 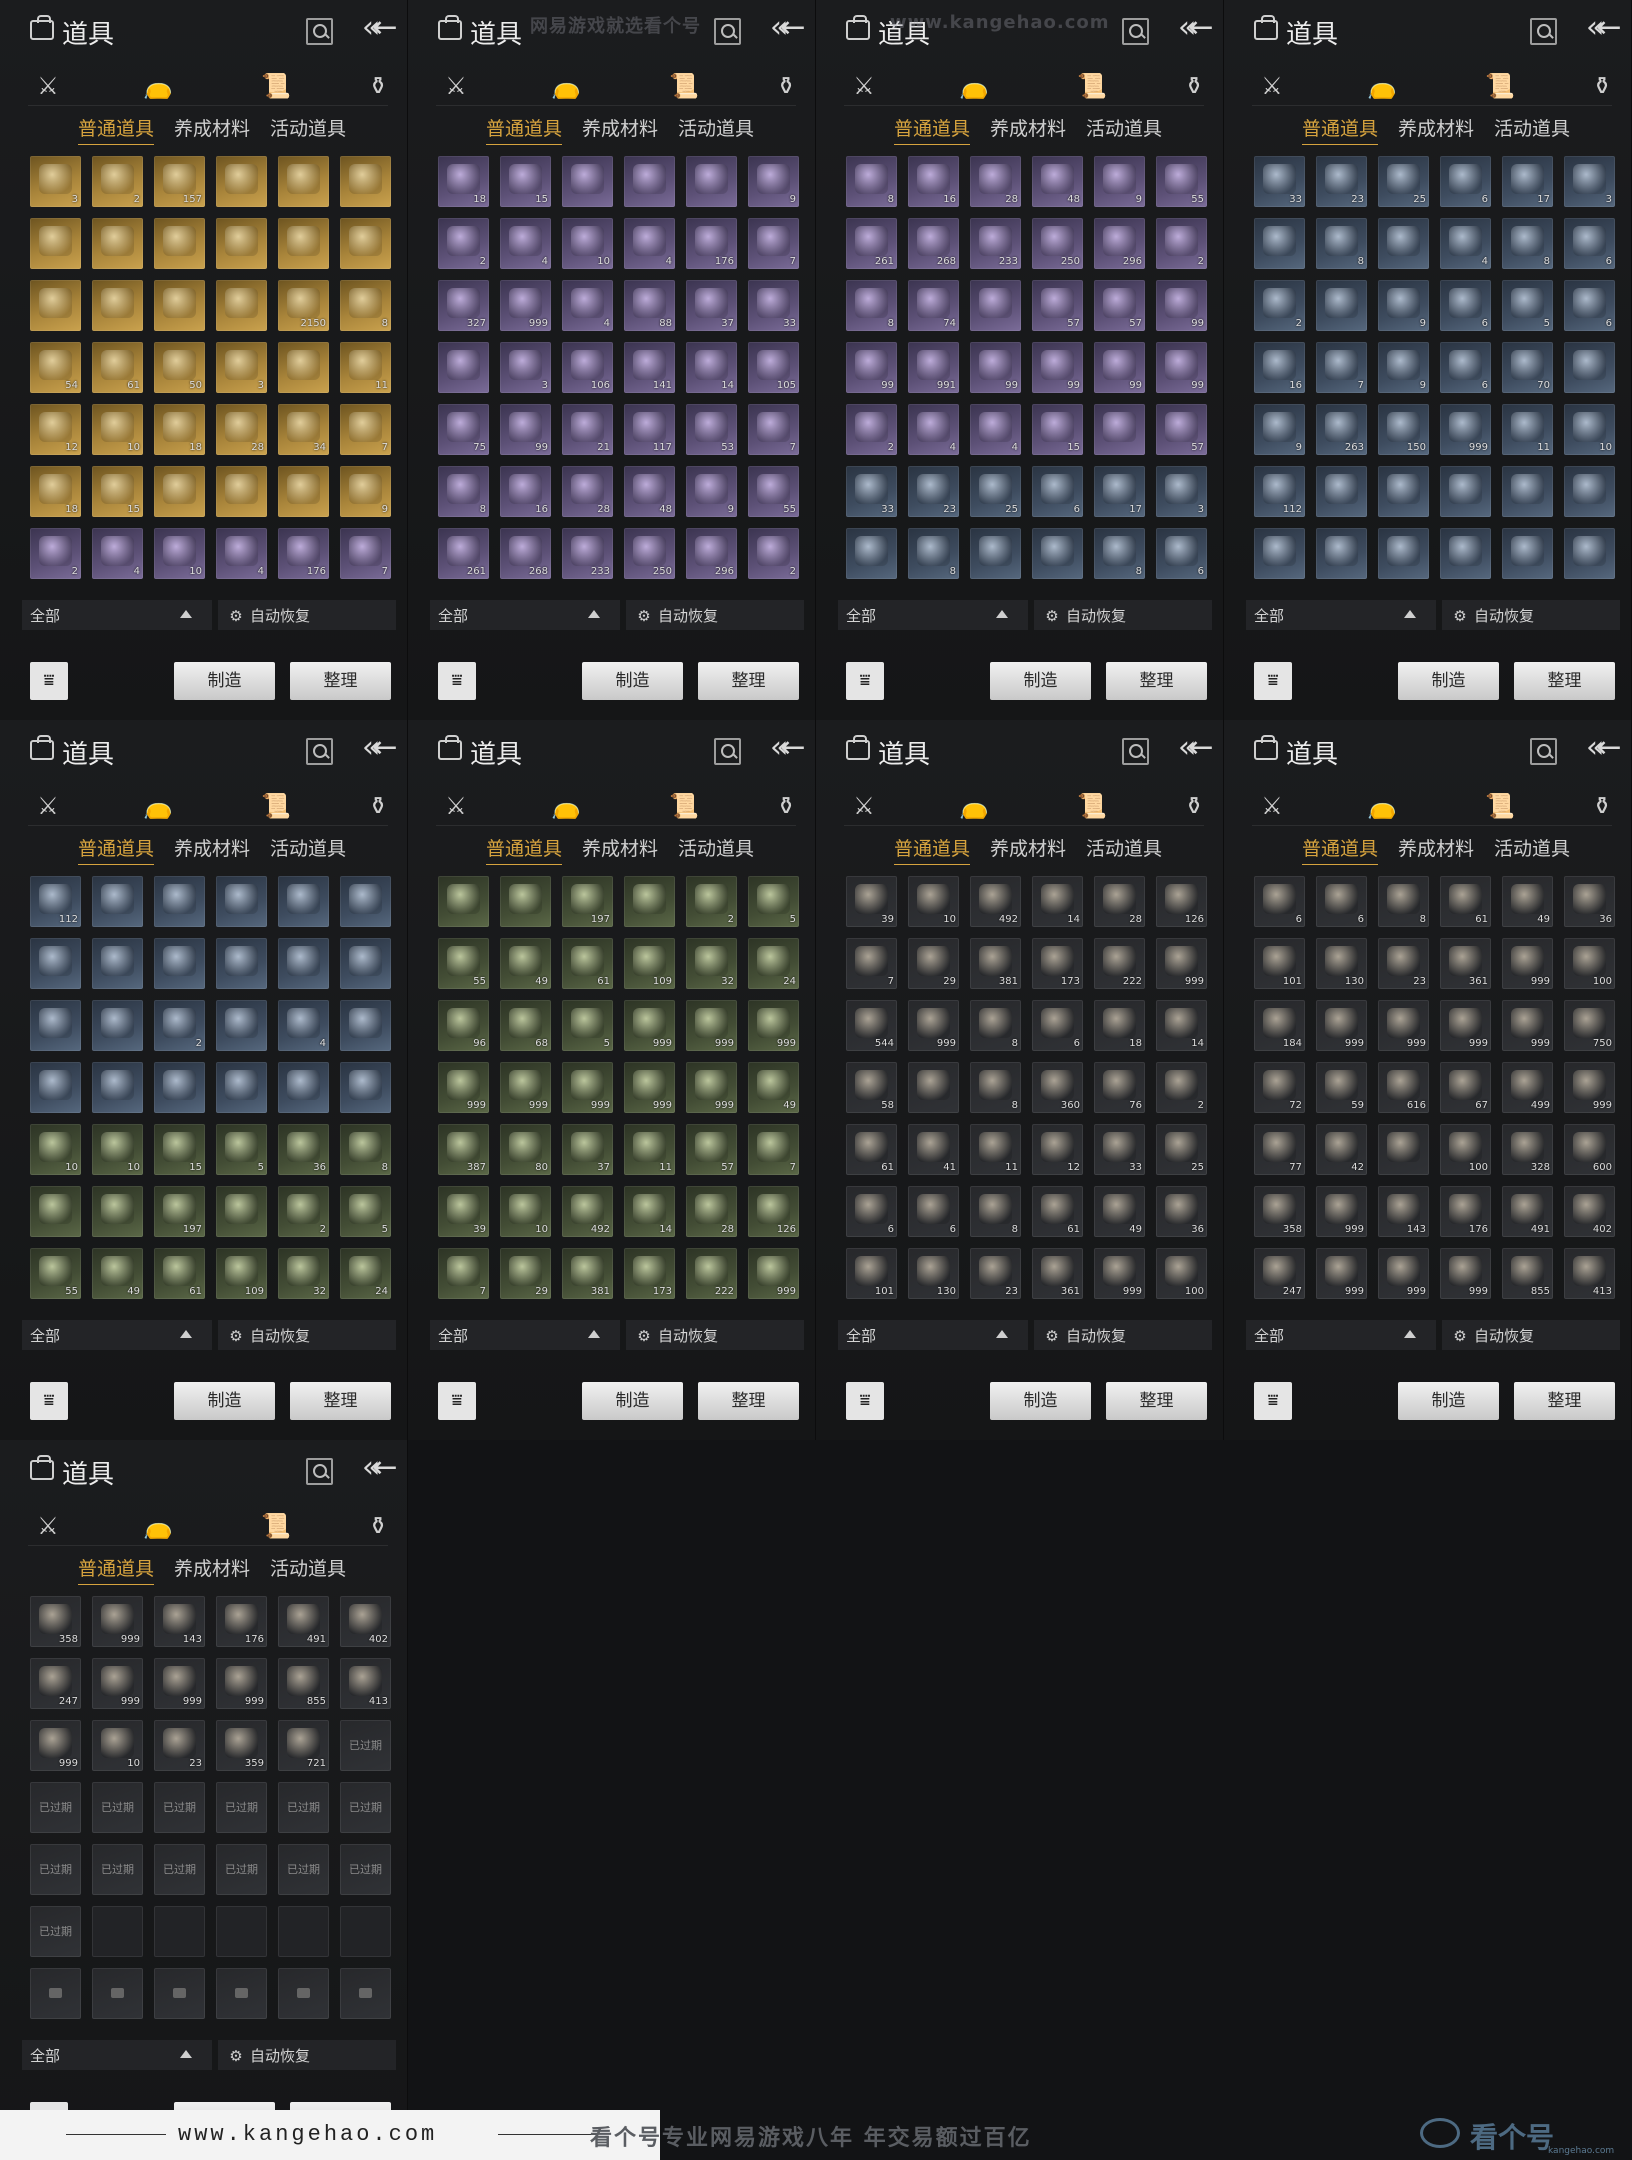 What do you see at coordinates (1279, 1087) in the screenshot?
I see `inventory-slot: 72` at bounding box center [1279, 1087].